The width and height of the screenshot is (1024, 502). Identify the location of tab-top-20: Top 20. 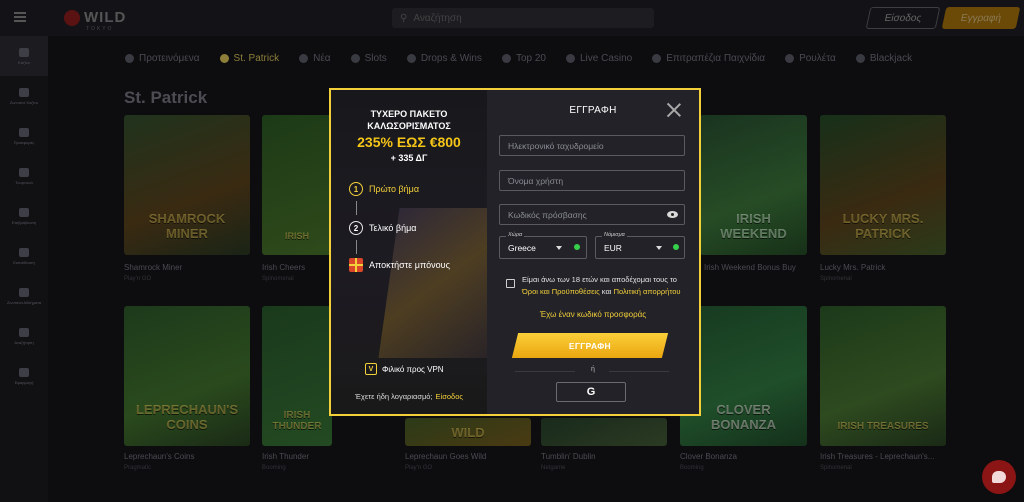
(523, 58).